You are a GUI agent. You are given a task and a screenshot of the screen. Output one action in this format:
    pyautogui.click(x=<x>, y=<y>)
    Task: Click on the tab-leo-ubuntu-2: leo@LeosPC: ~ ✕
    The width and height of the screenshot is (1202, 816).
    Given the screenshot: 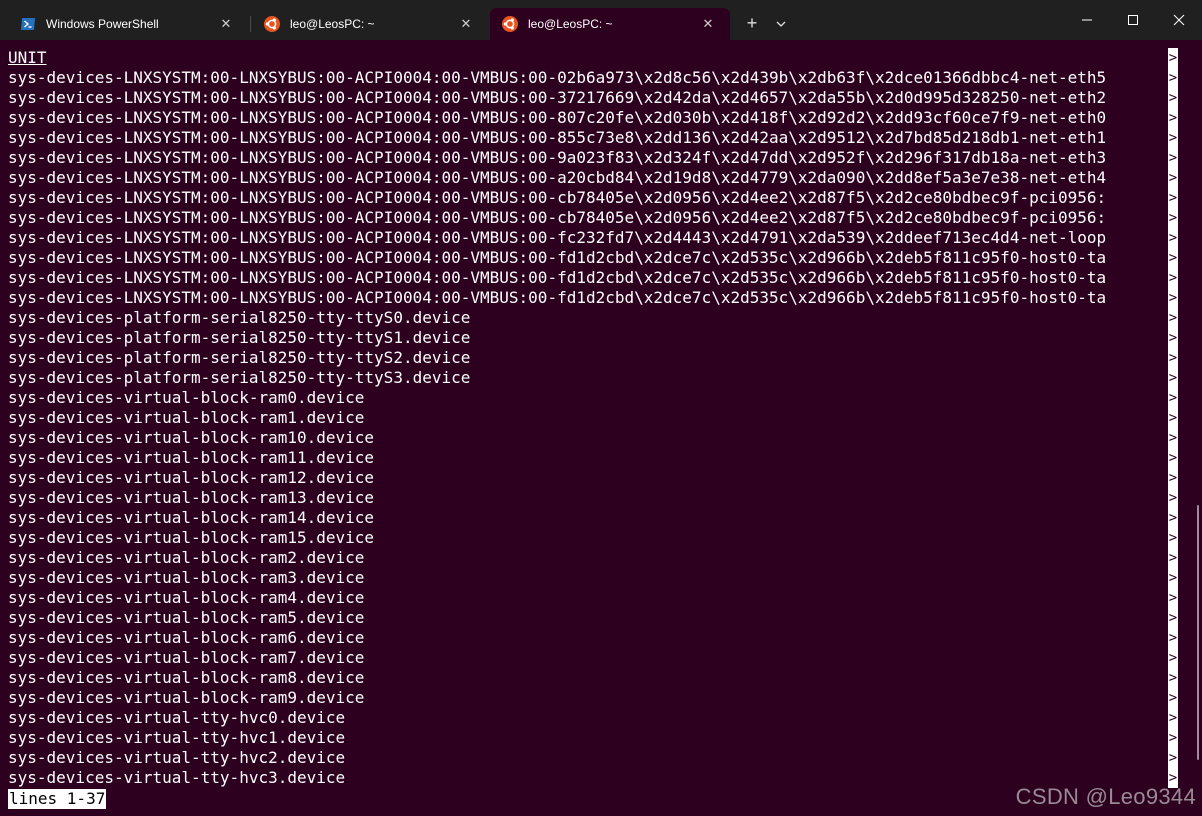 What is the action you would take?
    pyautogui.click(x=610, y=24)
    